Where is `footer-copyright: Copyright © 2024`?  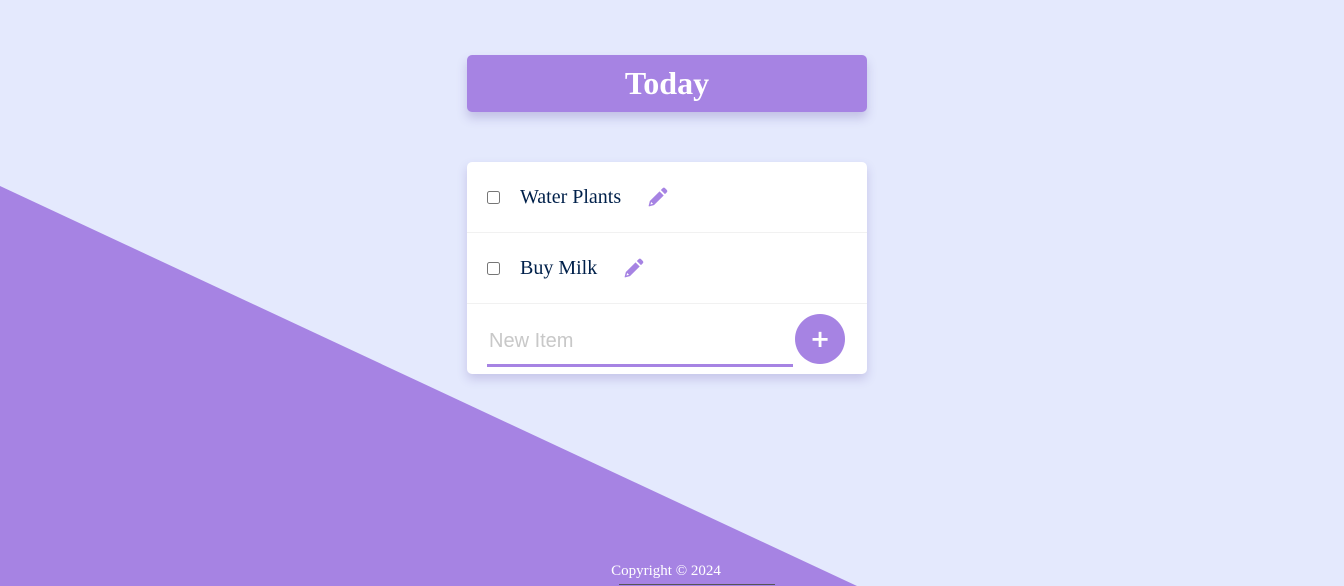
footer-copyright: Copyright © 2024 is located at coordinates (666, 571).